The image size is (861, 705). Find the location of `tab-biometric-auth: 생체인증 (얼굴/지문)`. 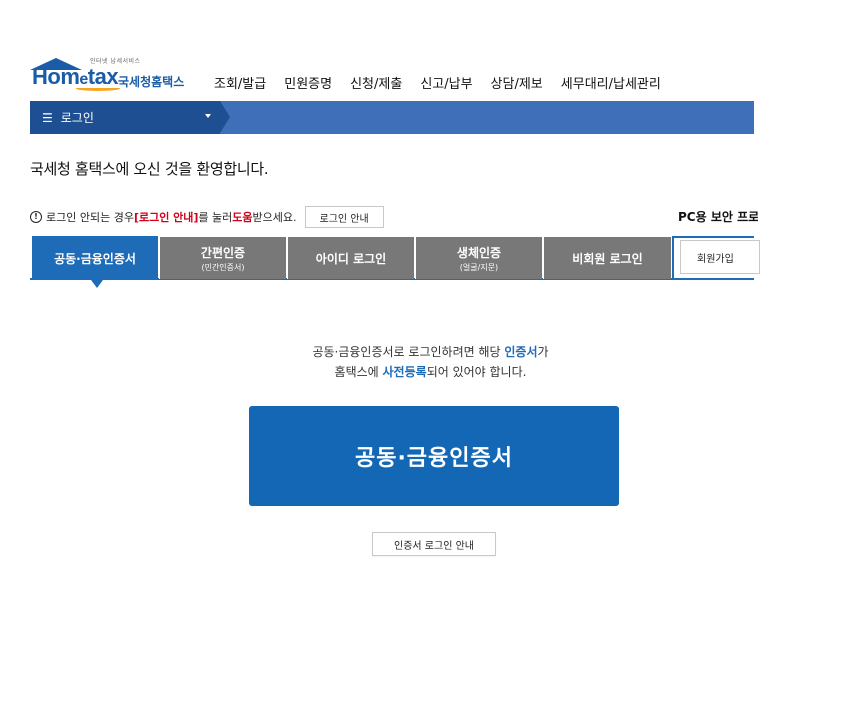

tab-biometric-auth: 생체인증 (얼굴/지문) is located at coordinates (478, 258).